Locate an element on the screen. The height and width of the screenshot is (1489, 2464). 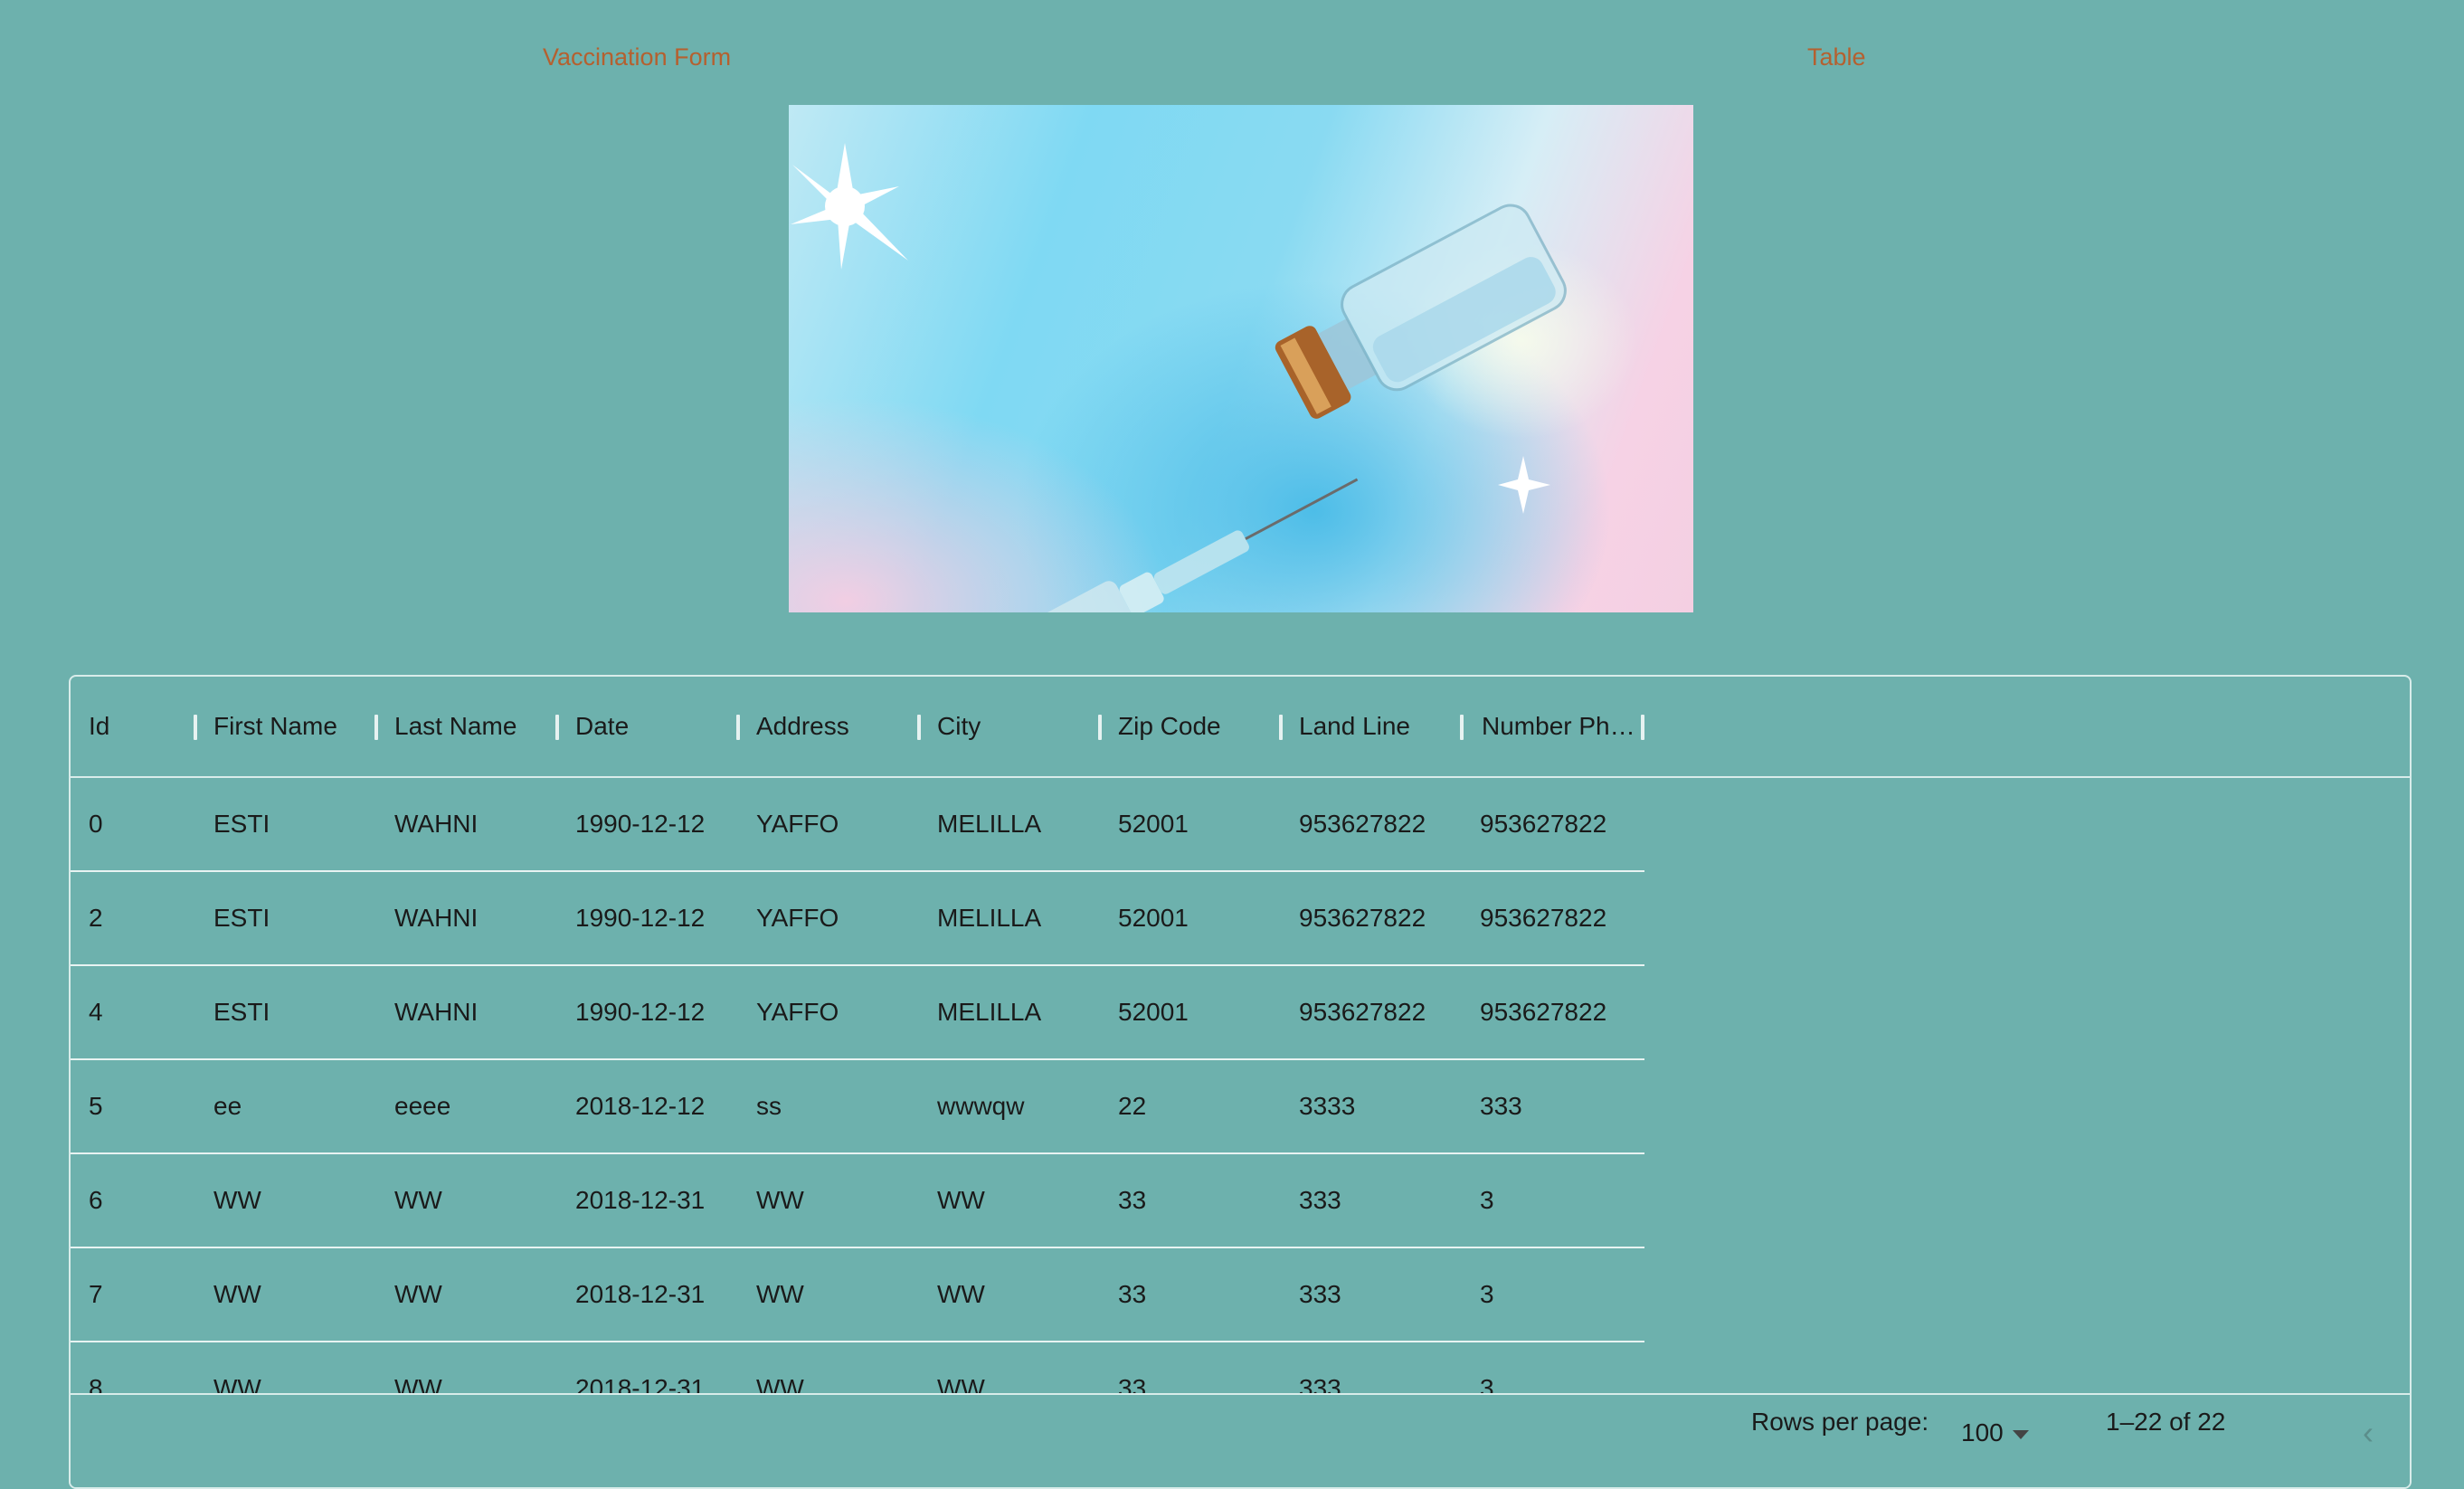
previous-page-button: ‹ is located at coordinates (2368, 1433).